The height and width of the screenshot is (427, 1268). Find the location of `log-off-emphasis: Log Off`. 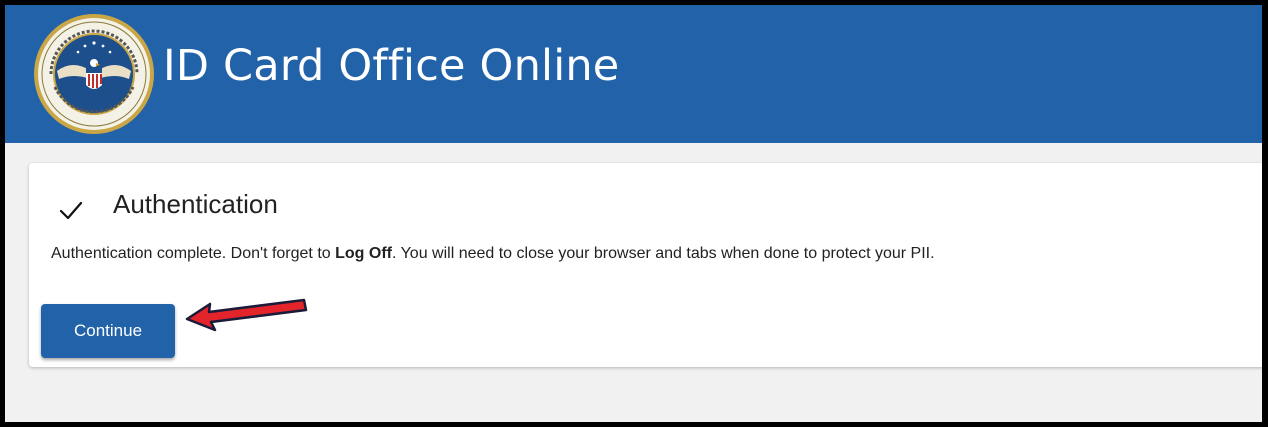

log-off-emphasis: Log Off is located at coordinates (363, 253).